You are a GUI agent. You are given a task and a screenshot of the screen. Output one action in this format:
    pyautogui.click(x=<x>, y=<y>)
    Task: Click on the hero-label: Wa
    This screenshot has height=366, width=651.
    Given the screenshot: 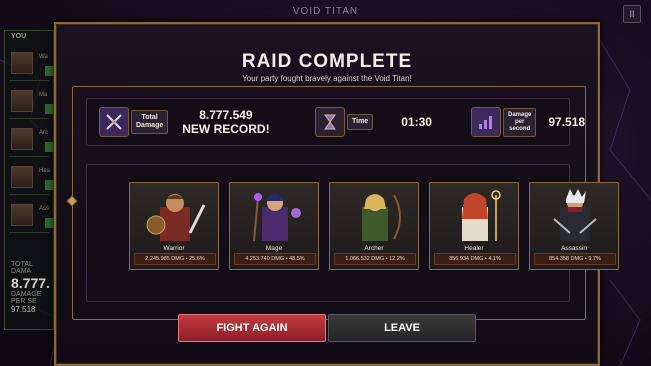 What is the action you would take?
    pyautogui.click(x=43, y=57)
    